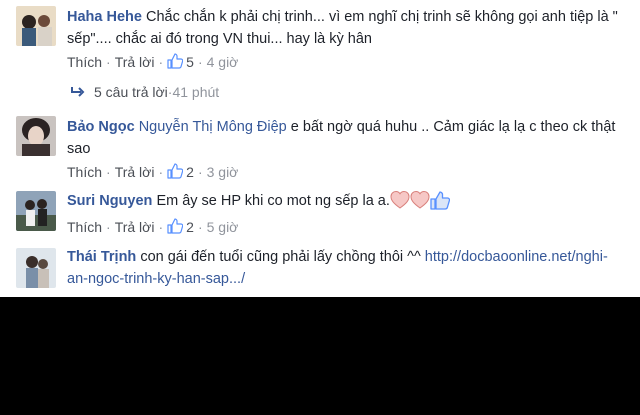  What do you see at coordinates (213, 127) in the screenshot?
I see `mention-link: Nguyễn Thị Mông Điệp` at bounding box center [213, 127].